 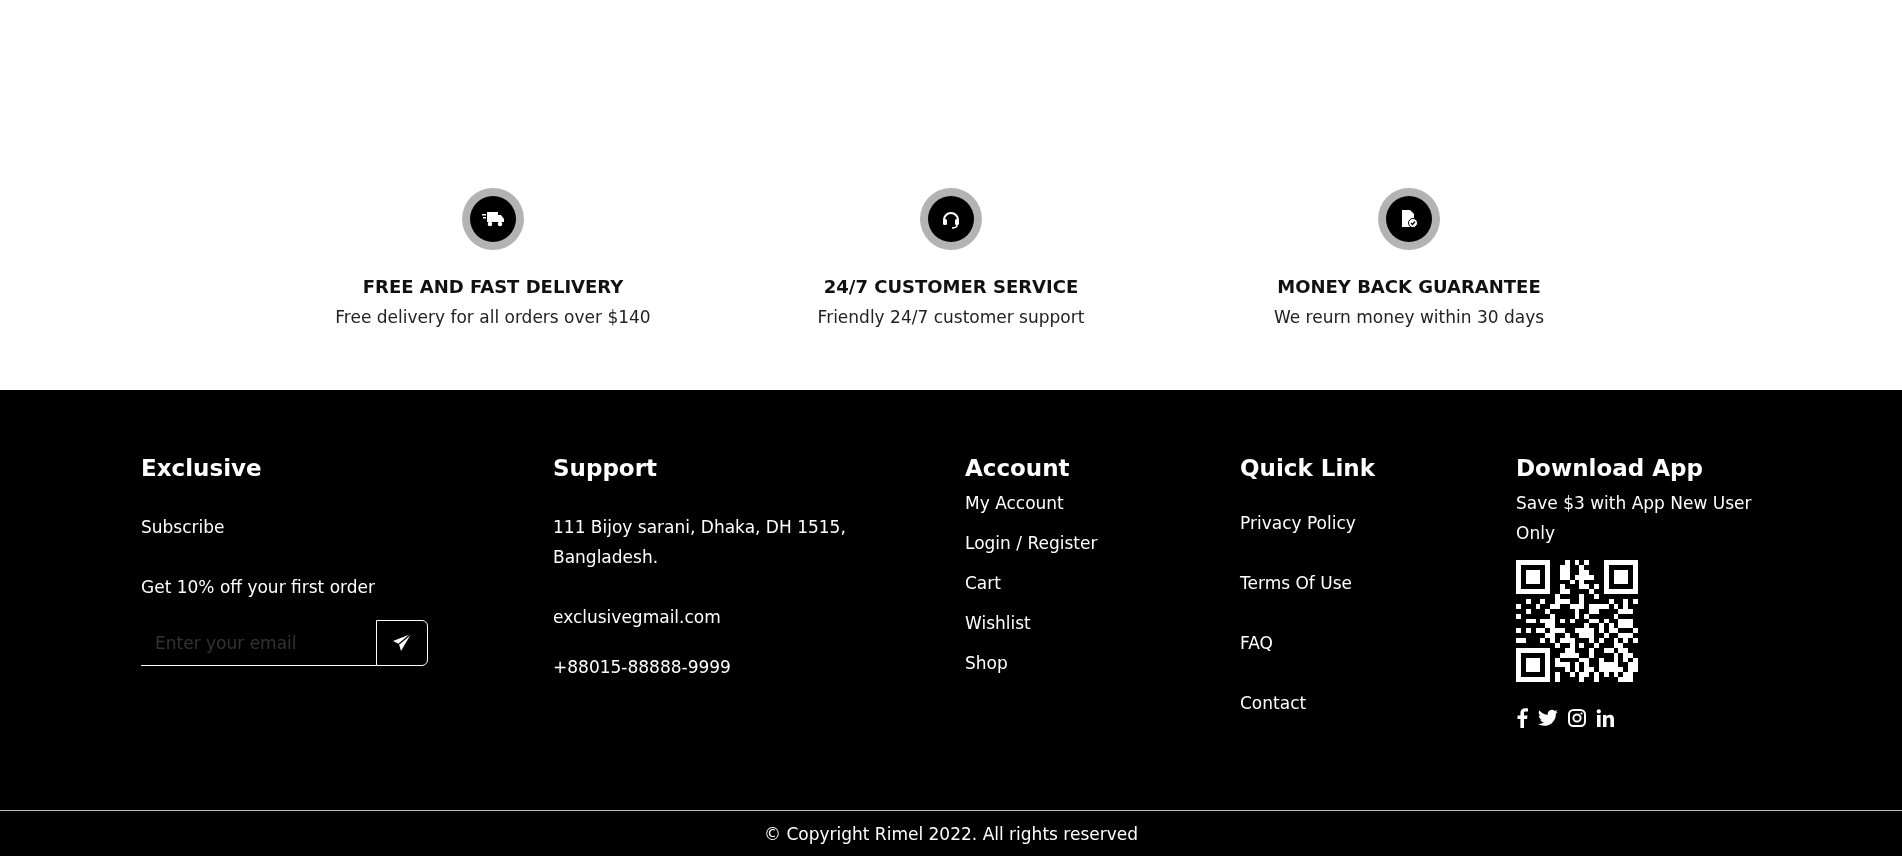 What do you see at coordinates (1577, 718) in the screenshot?
I see `instagram-icon` at bounding box center [1577, 718].